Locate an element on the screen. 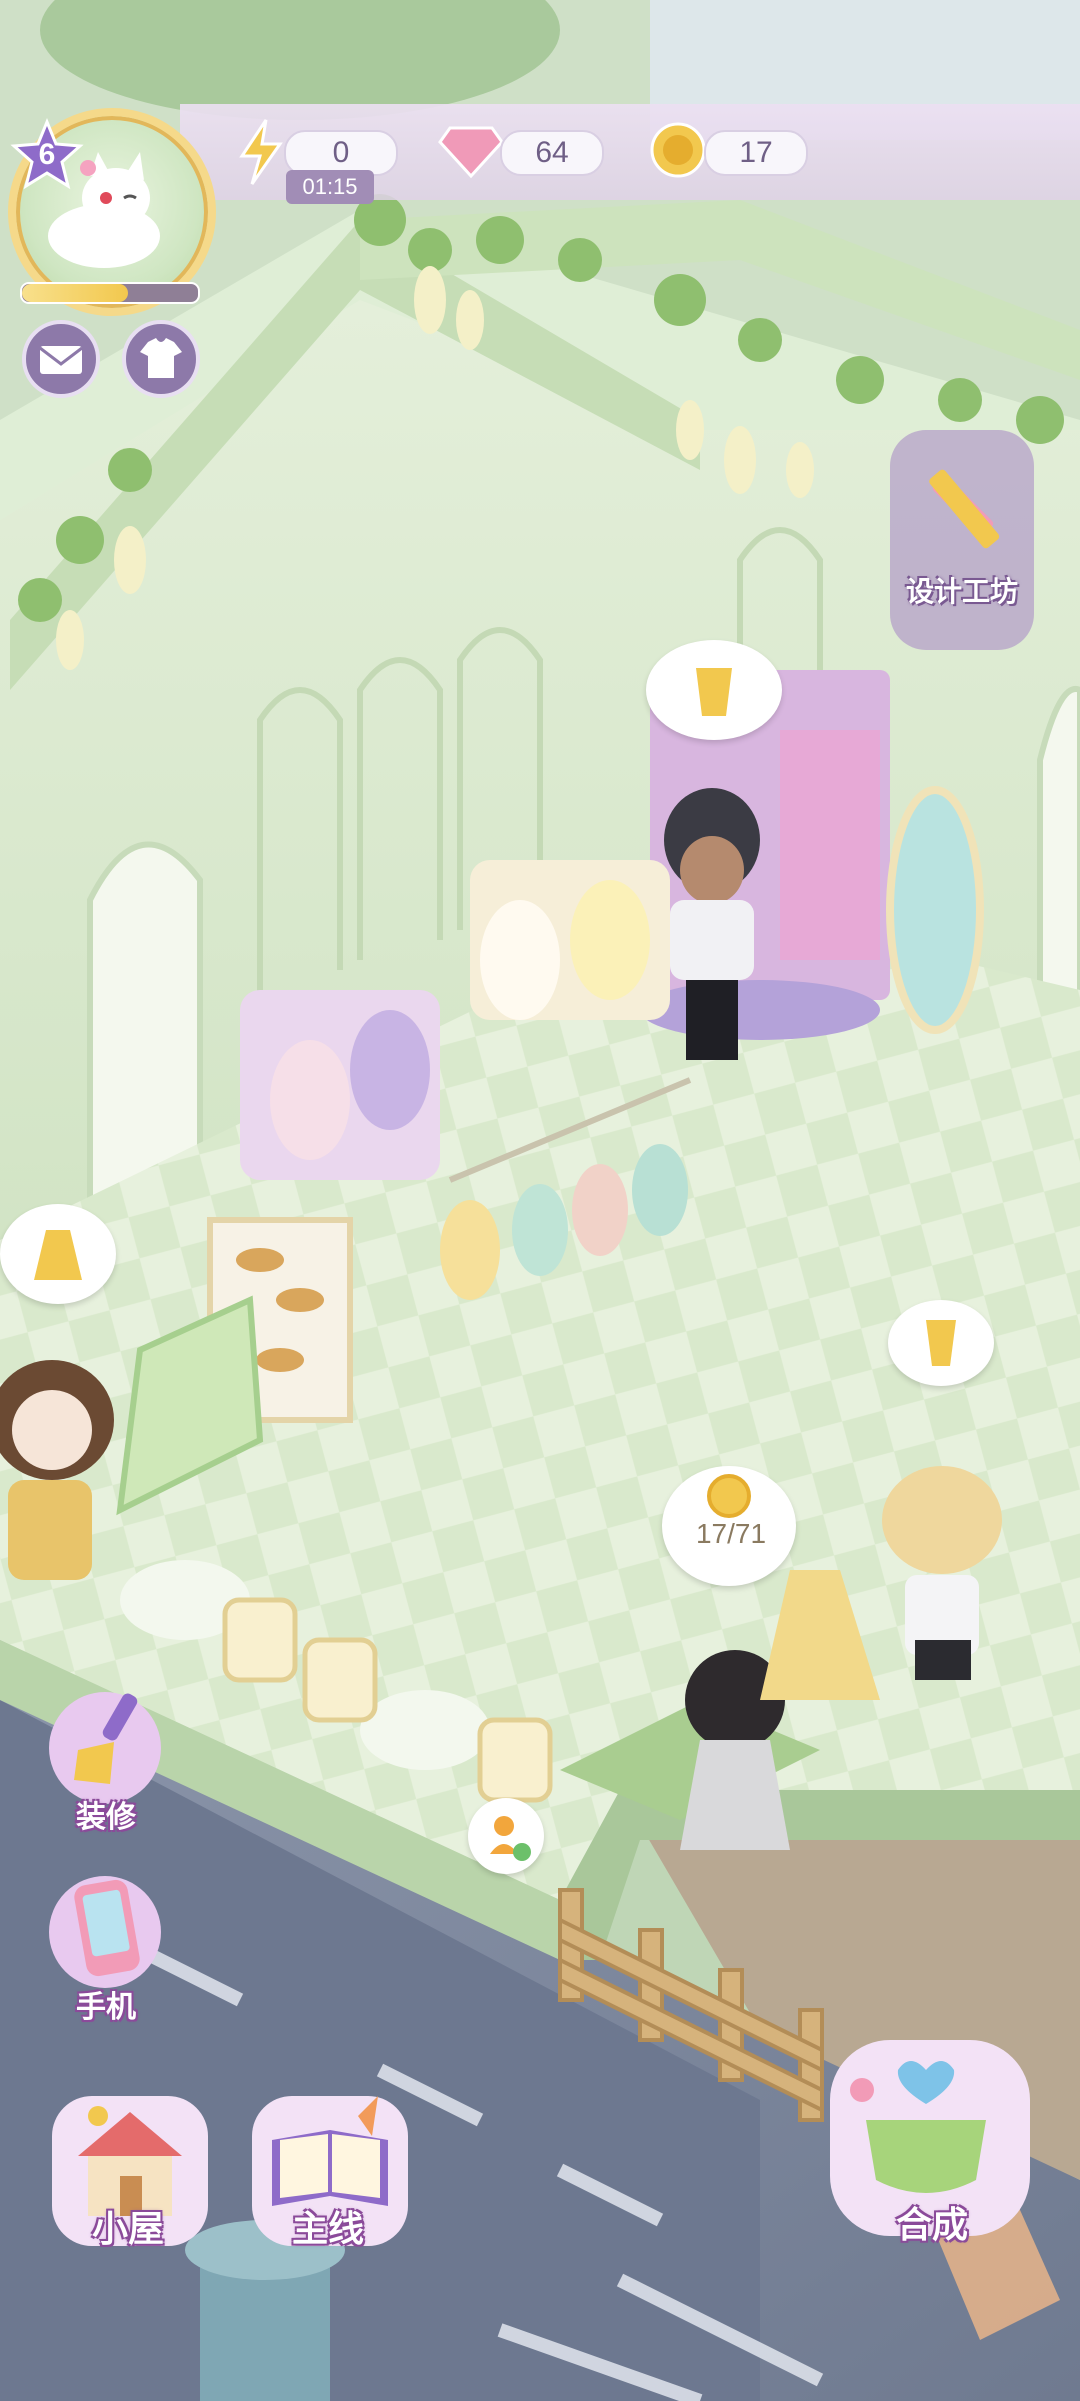  shirt-icon is located at coordinates (161, 358).